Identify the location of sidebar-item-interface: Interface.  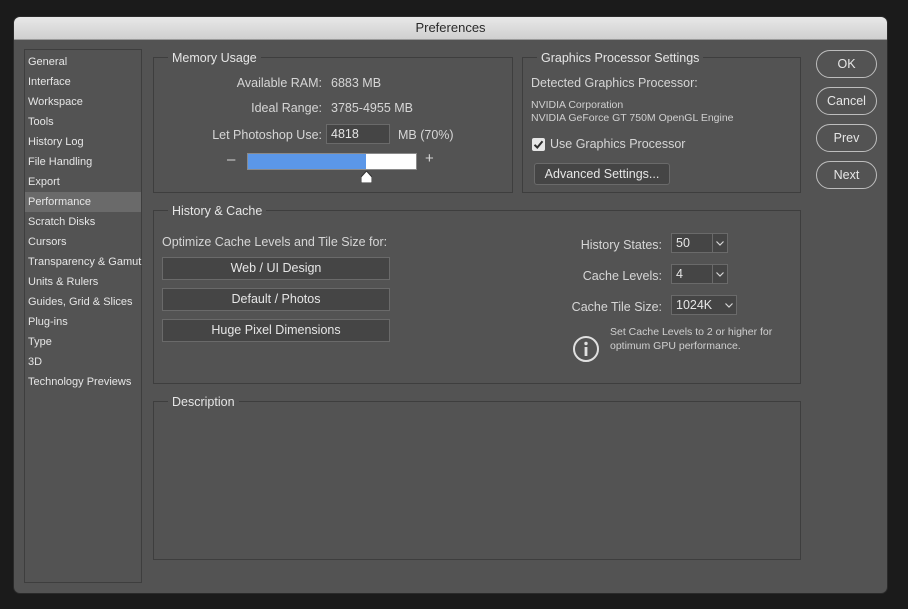
(83, 82).